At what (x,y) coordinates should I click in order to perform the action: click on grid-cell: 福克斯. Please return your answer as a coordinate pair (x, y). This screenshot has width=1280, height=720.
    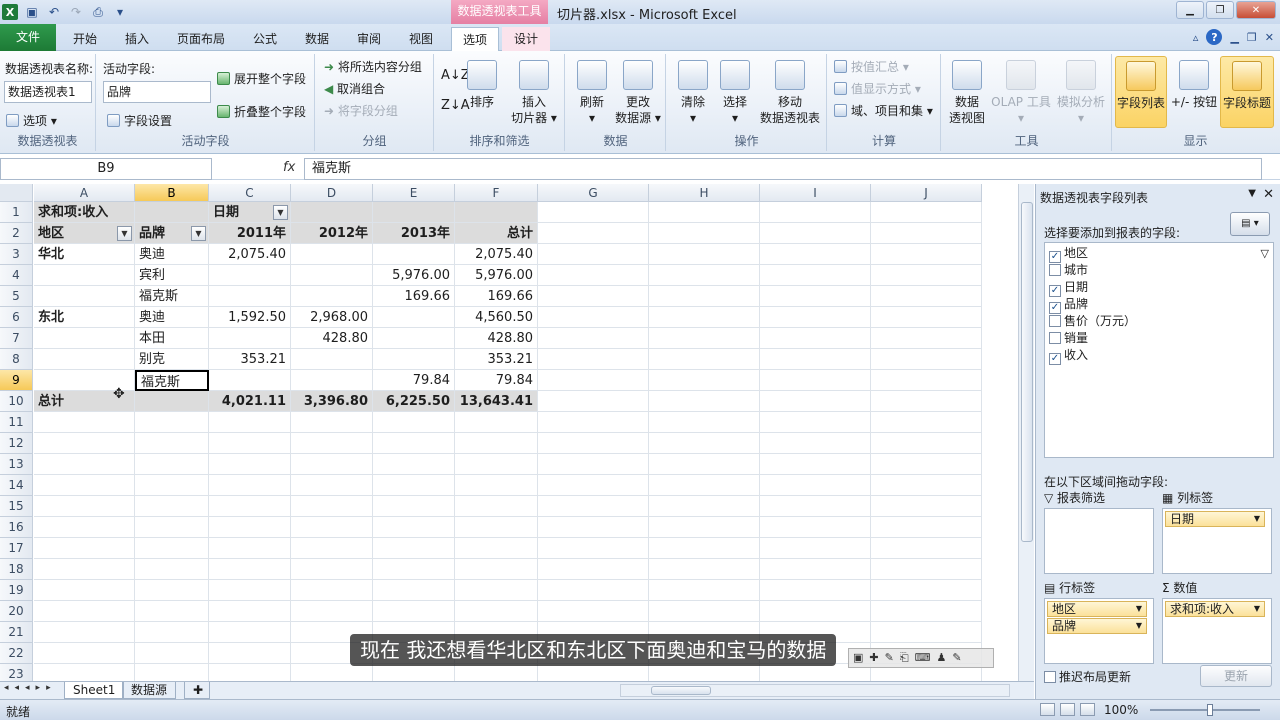
    Looking at the image, I should click on (172, 296).